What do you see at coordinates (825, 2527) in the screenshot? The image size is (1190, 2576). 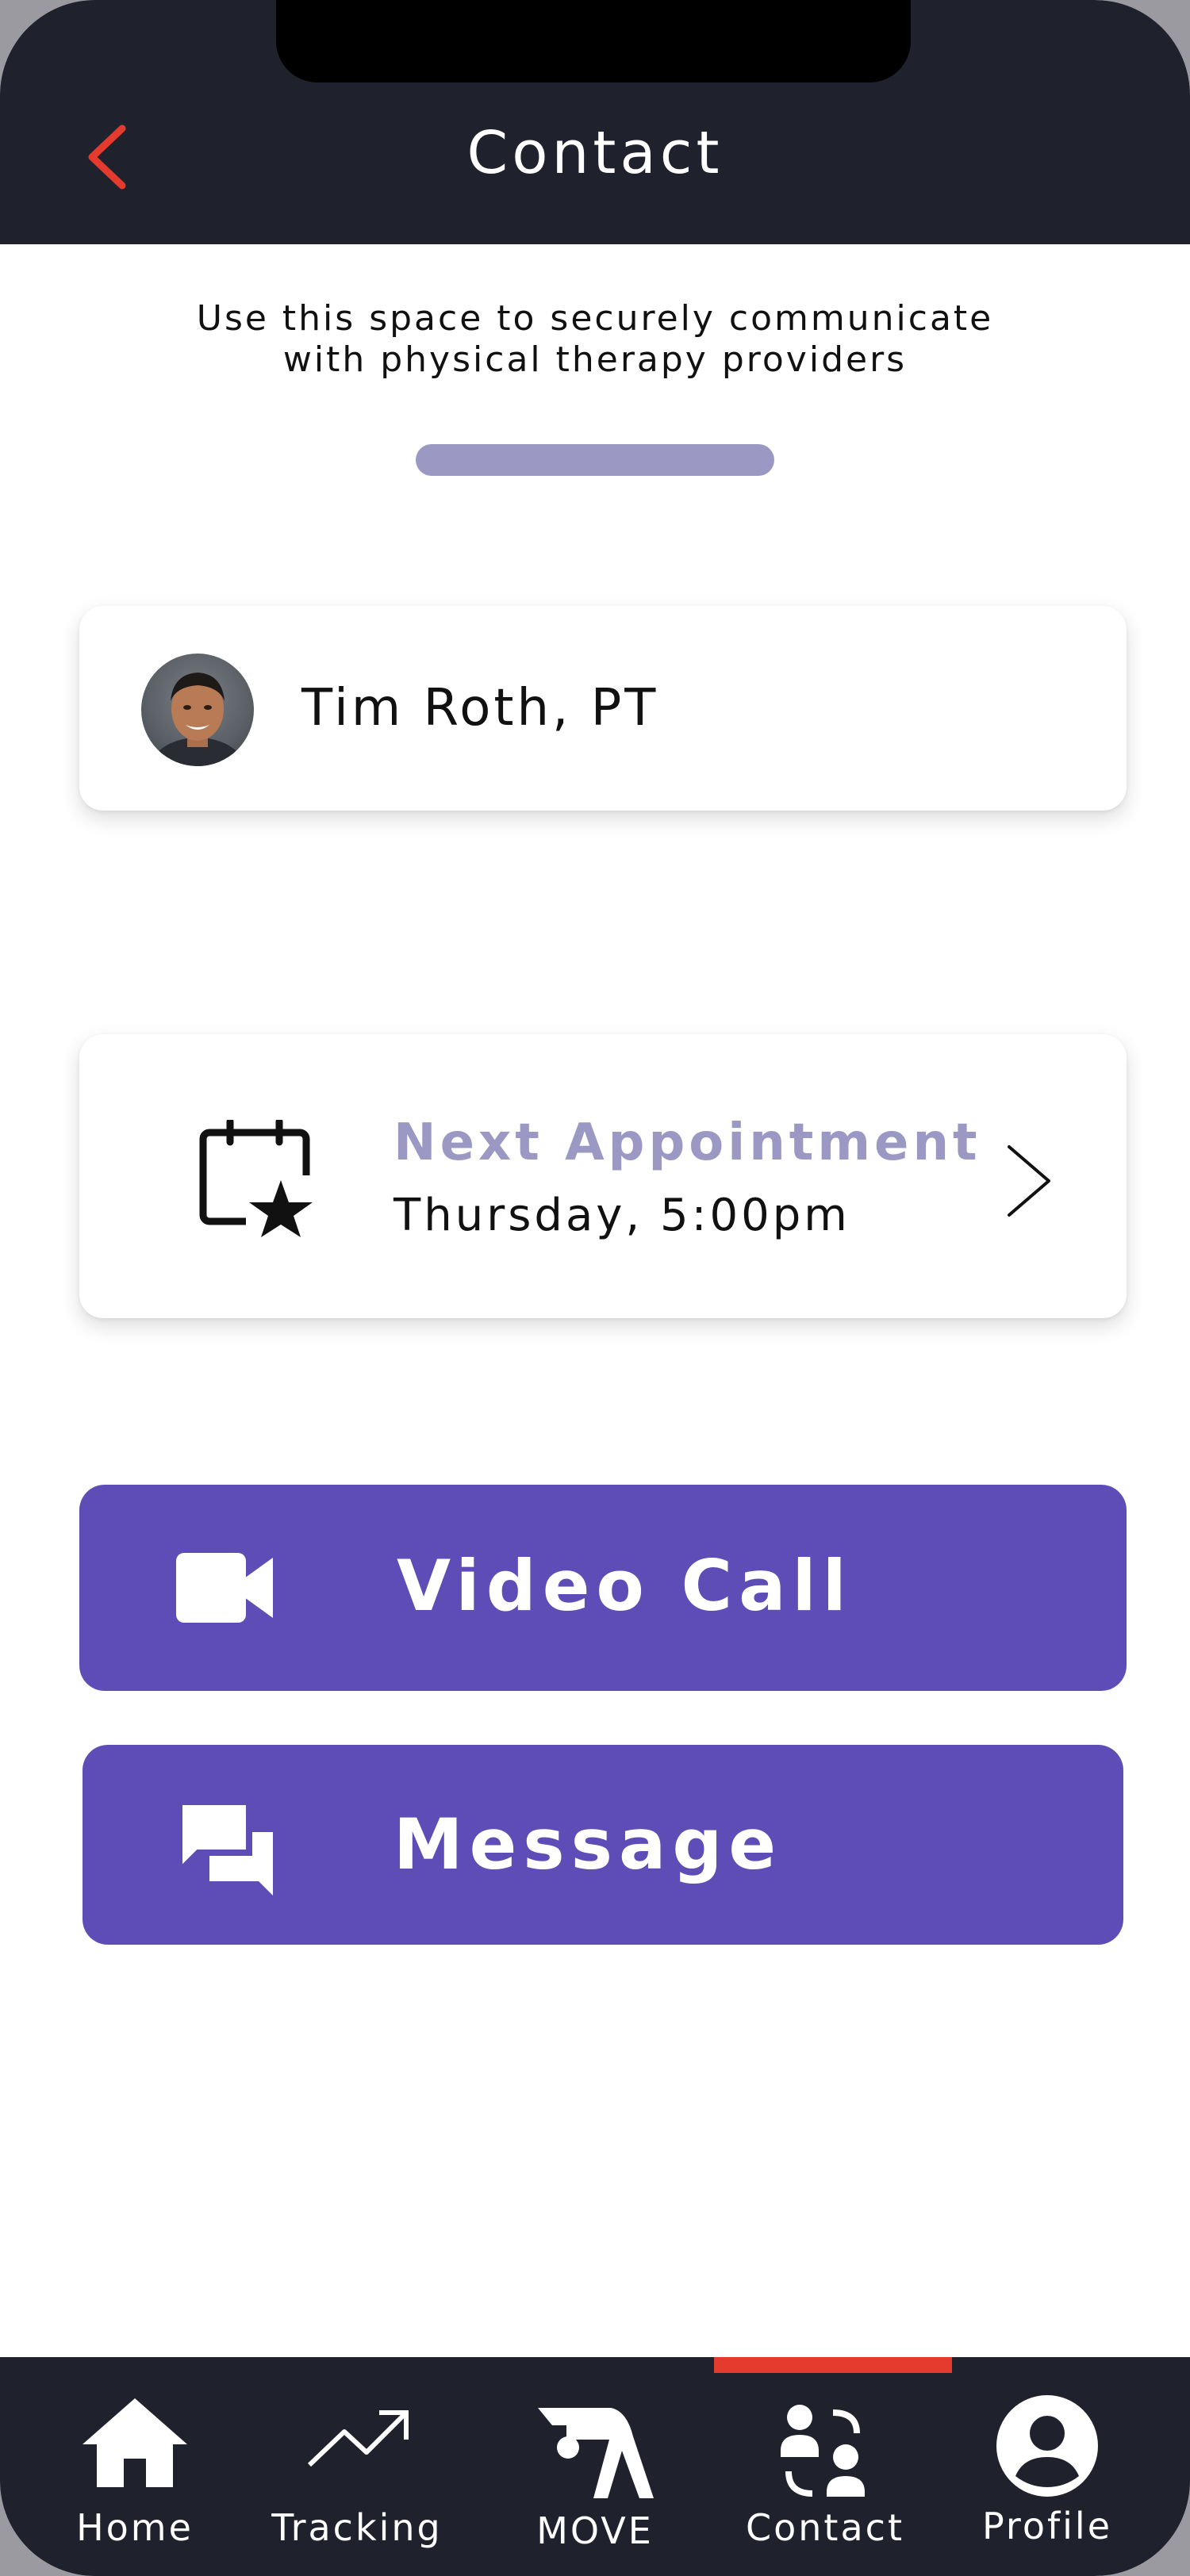 I see `nav-label-contact: Contact` at bounding box center [825, 2527].